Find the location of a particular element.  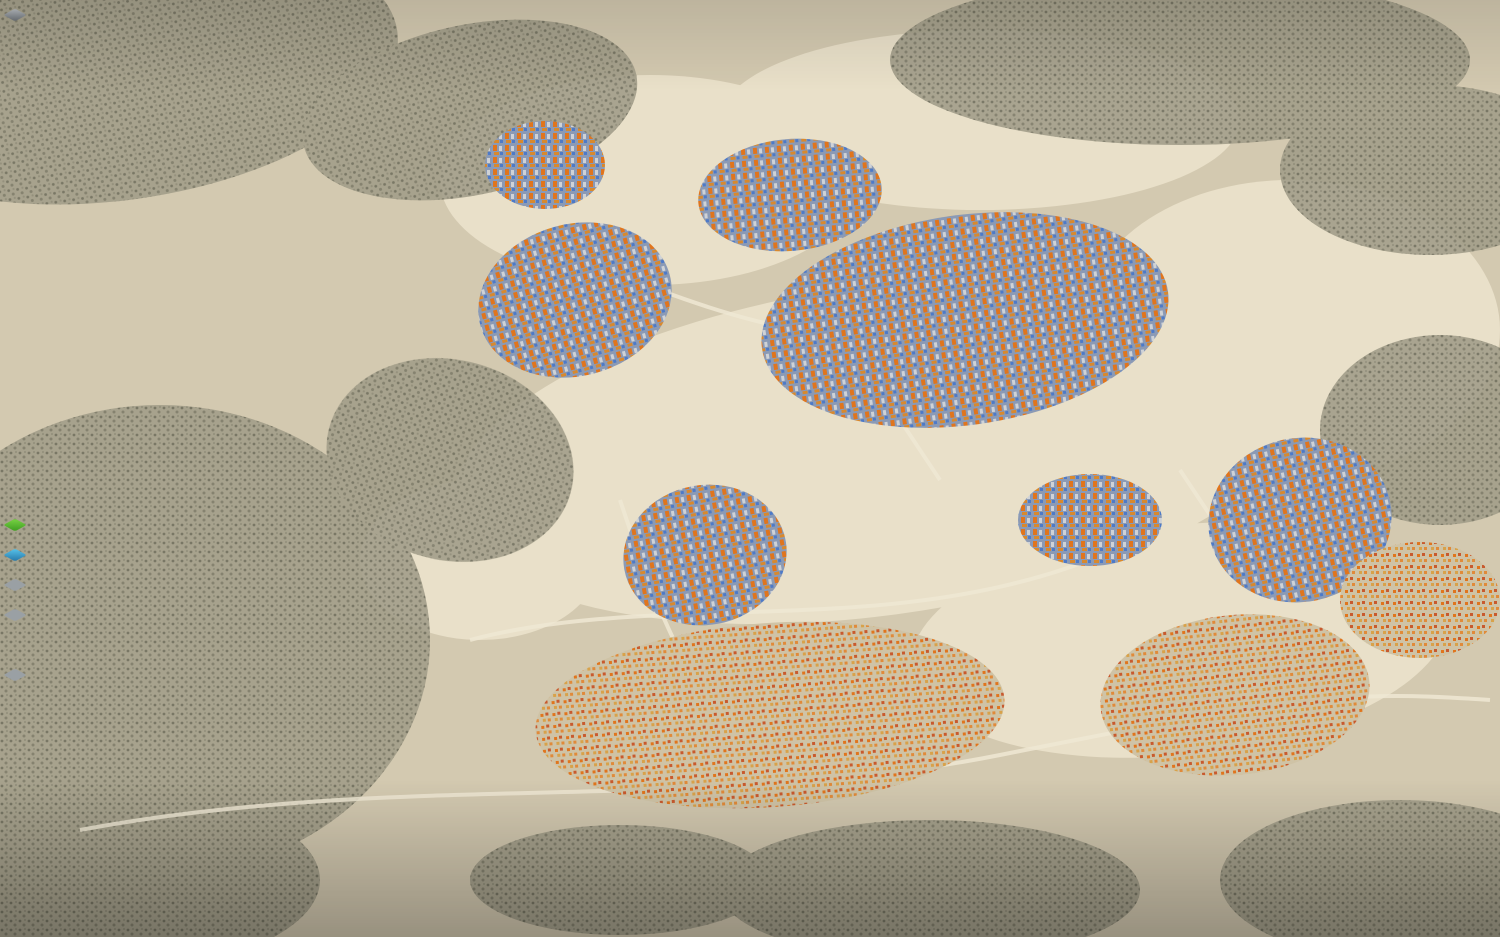

tools-icon is located at coordinates (15, 225).